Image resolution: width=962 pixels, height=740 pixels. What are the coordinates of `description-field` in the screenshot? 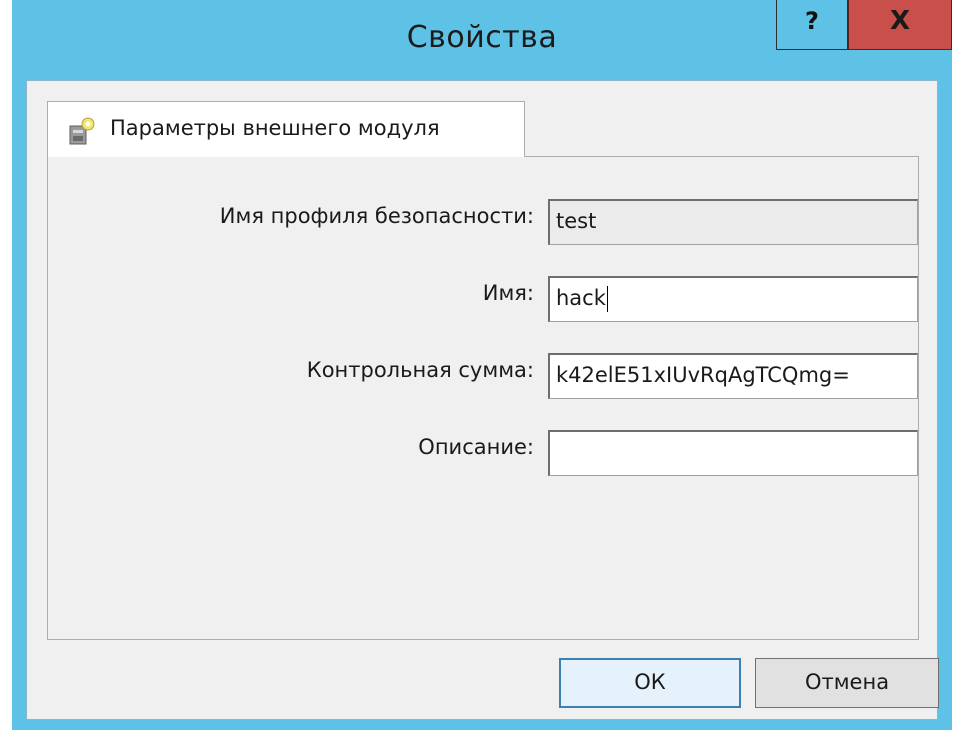 It's located at (733, 453).